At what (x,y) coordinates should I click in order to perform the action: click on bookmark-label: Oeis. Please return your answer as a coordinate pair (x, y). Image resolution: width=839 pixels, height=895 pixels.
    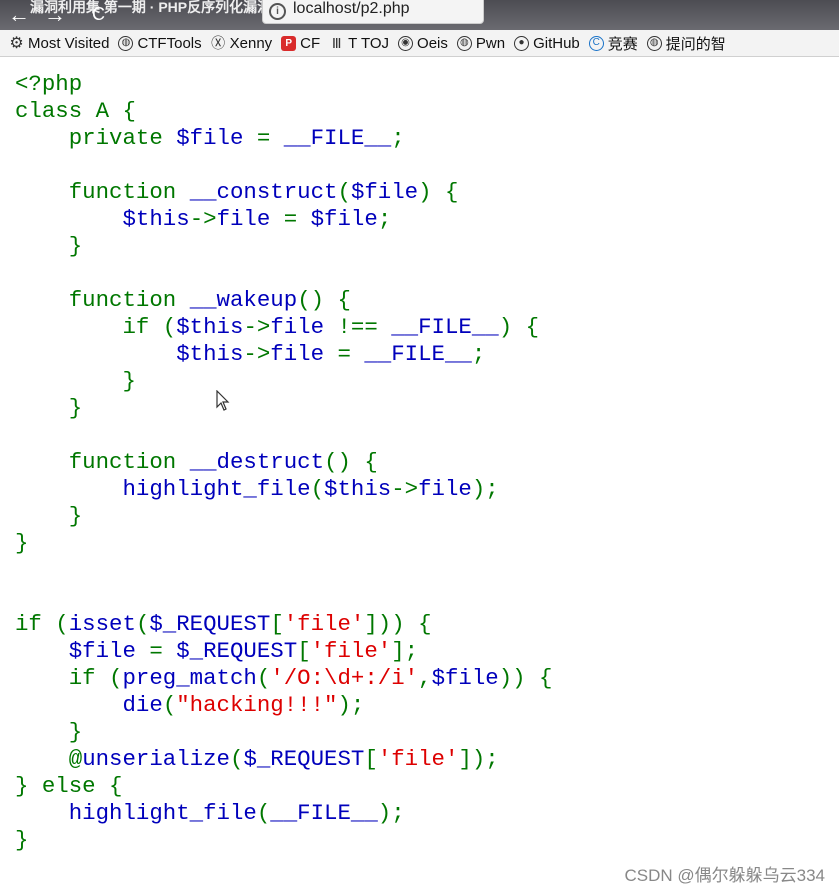
    Looking at the image, I should click on (432, 43).